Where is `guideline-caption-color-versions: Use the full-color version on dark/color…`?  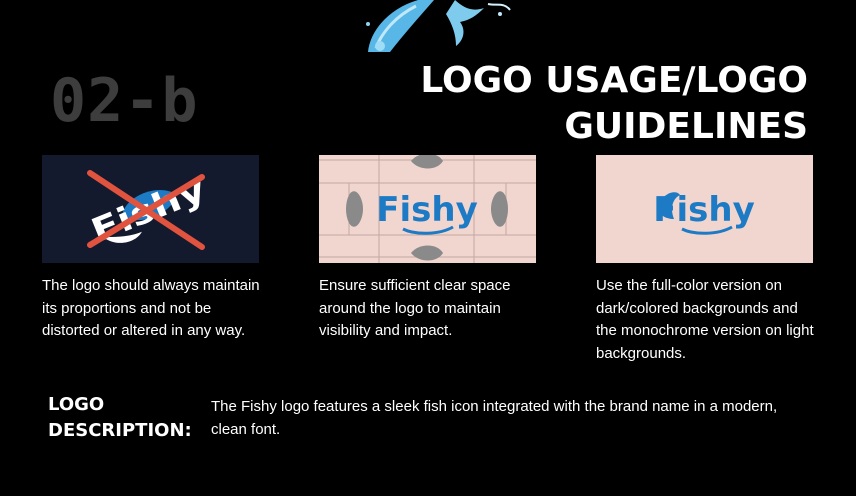
guideline-caption-color-versions: Use the full-color version on dark/color… is located at coordinates (705, 319).